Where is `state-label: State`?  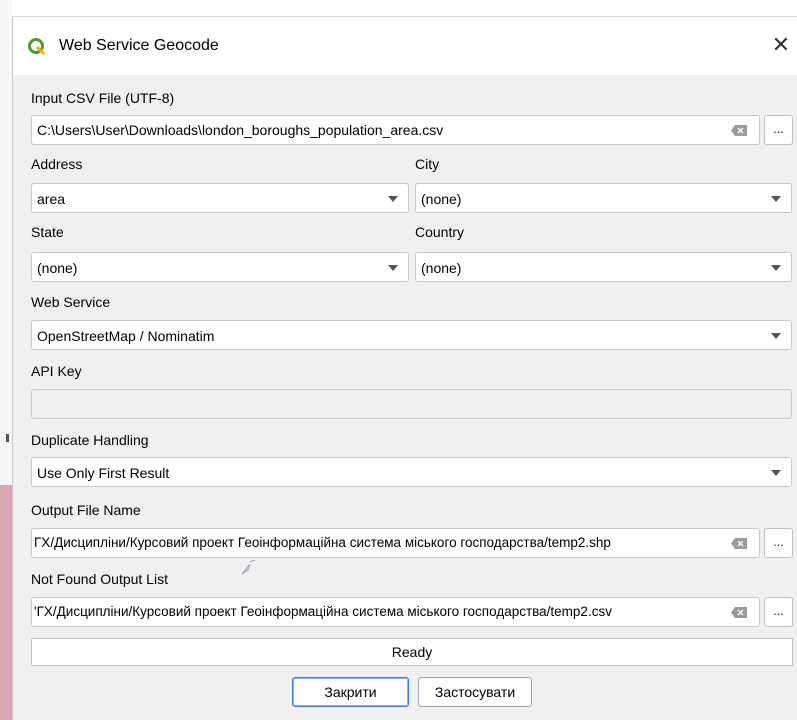 state-label: State is located at coordinates (47, 232).